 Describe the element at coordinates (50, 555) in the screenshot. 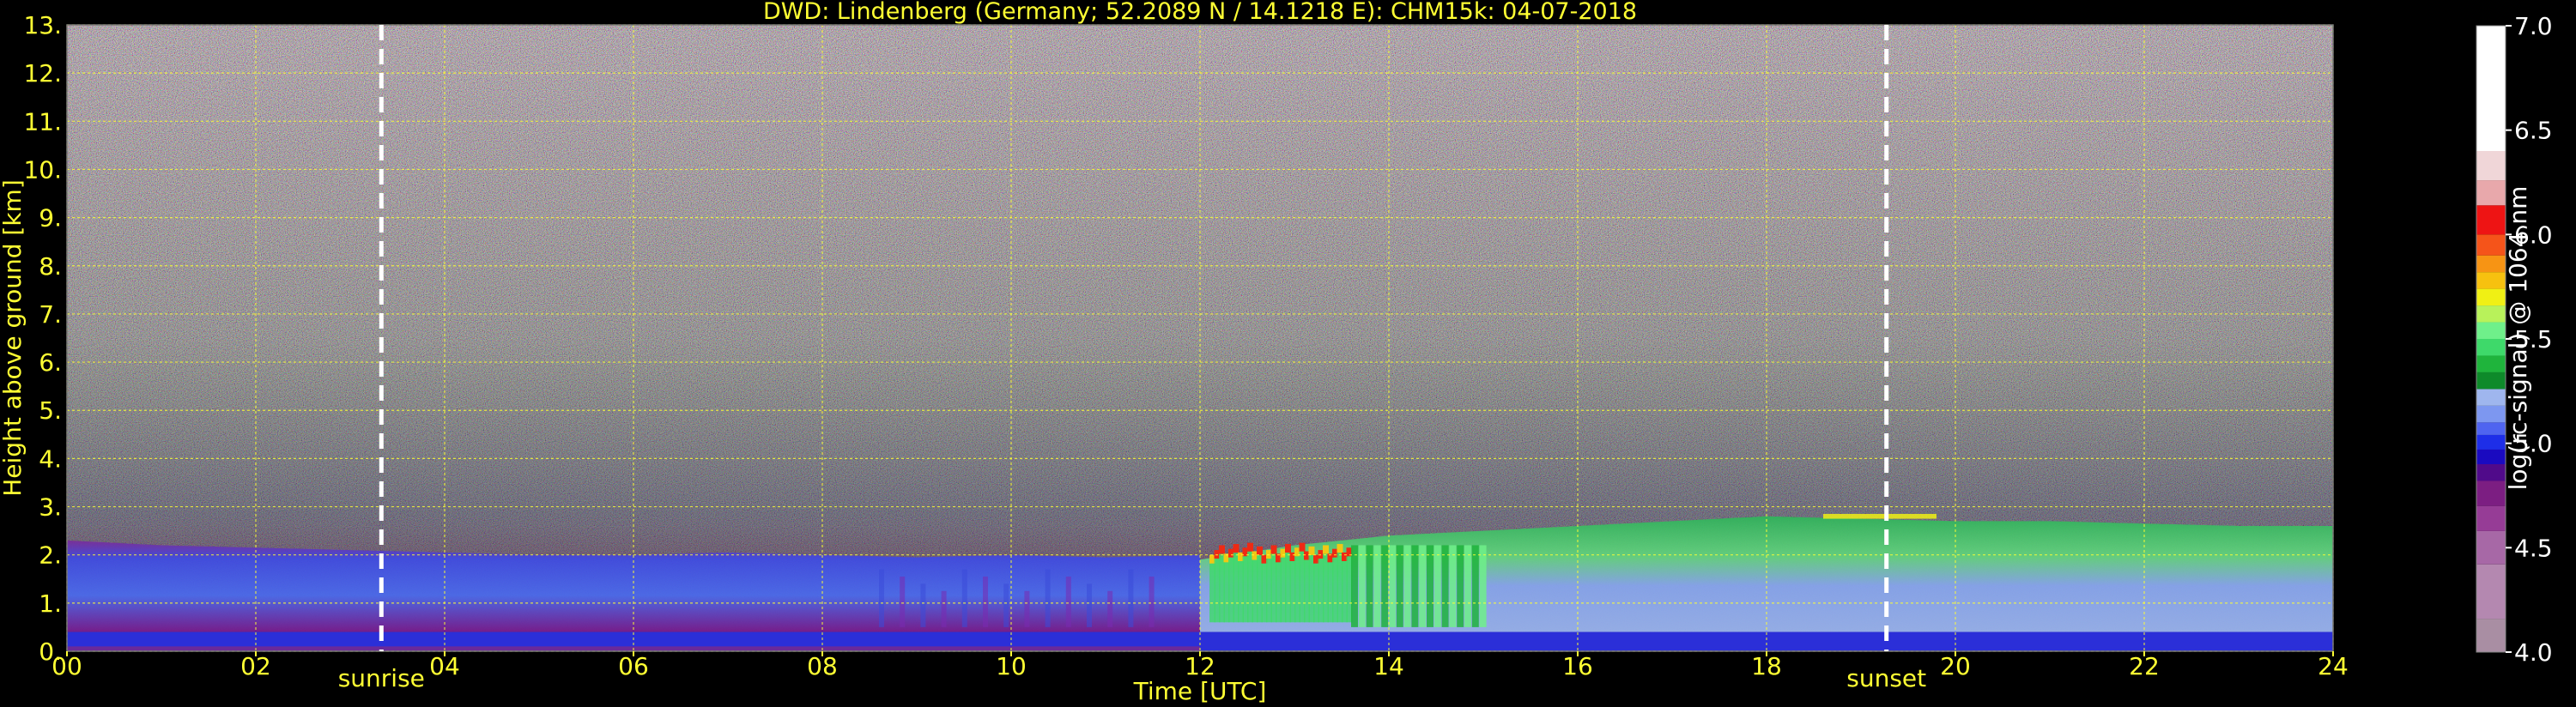

I see `y-tick-label: 2.` at that location.